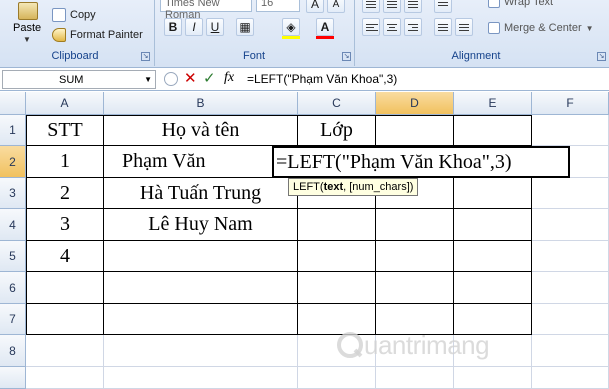 This screenshot has width=609, height=389. What do you see at coordinates (415, 256) in the screenshot?
I see `cell-d5` at bounding box center [415, 256].